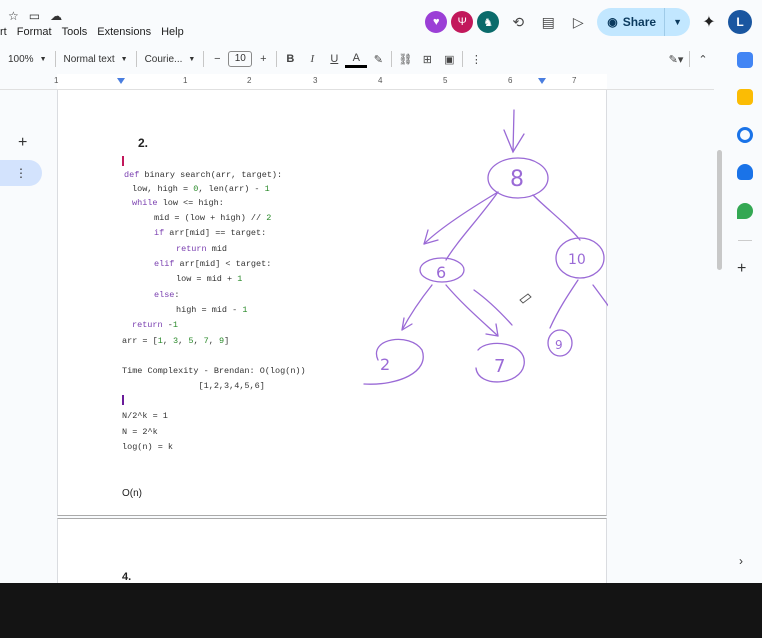 The image size is (762, 638). Describe the element at coordinates (290, 59) in the screenshot. I see `bold-button: B` at that location.